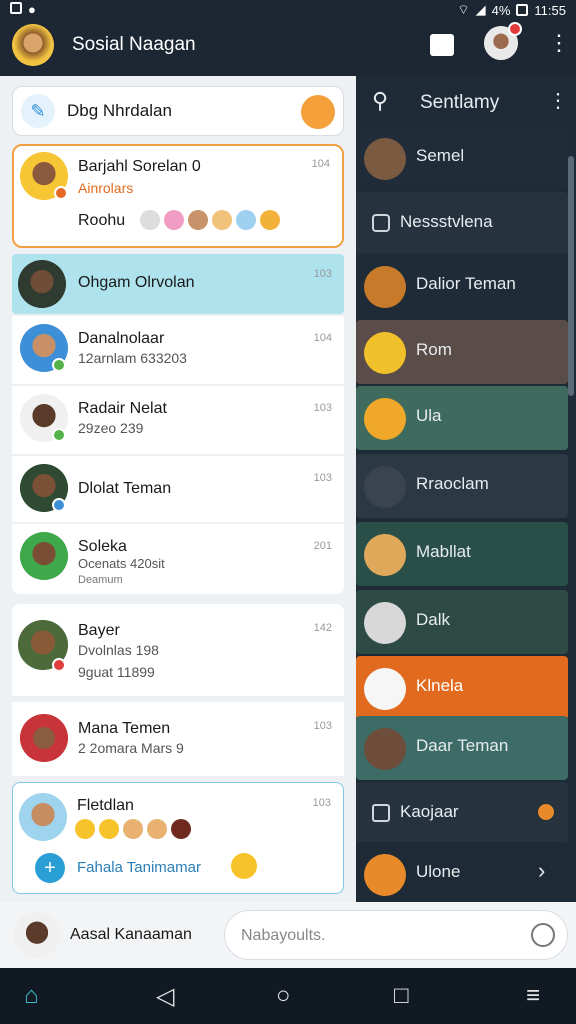 The image size is (576, 1024). I want to click on side-item-label: Mabllat, so click(443, 551).